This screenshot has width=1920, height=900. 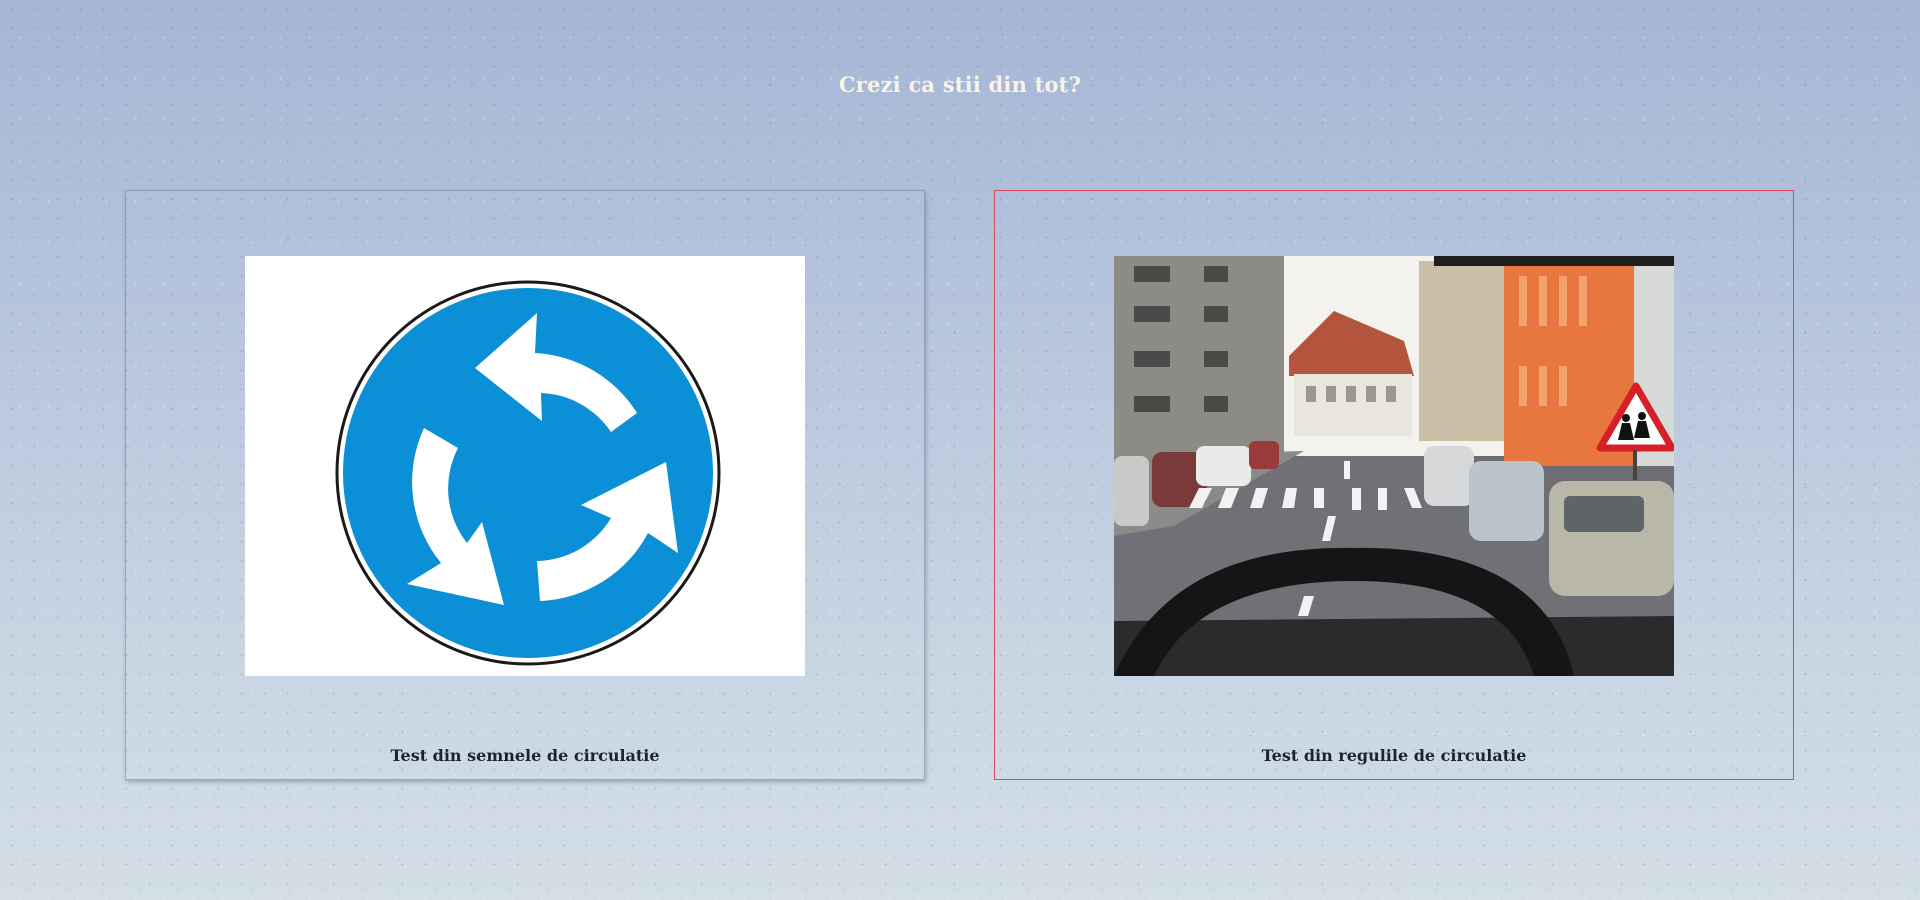 I want to click on page-title: Crezi ca stii din tot?, so click(x=960, y=84).